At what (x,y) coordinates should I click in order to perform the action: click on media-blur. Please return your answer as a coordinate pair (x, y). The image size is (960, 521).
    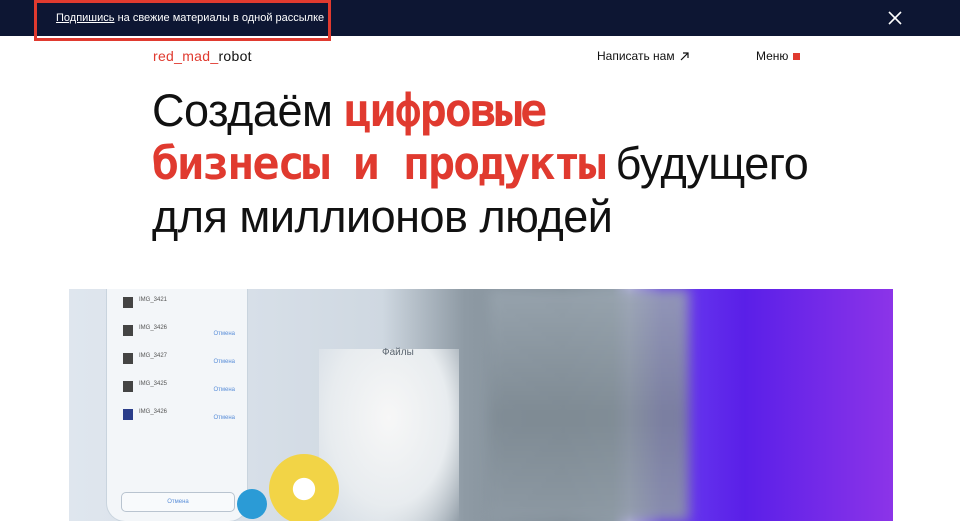
    Looking at the image, I should click on (589, 405).